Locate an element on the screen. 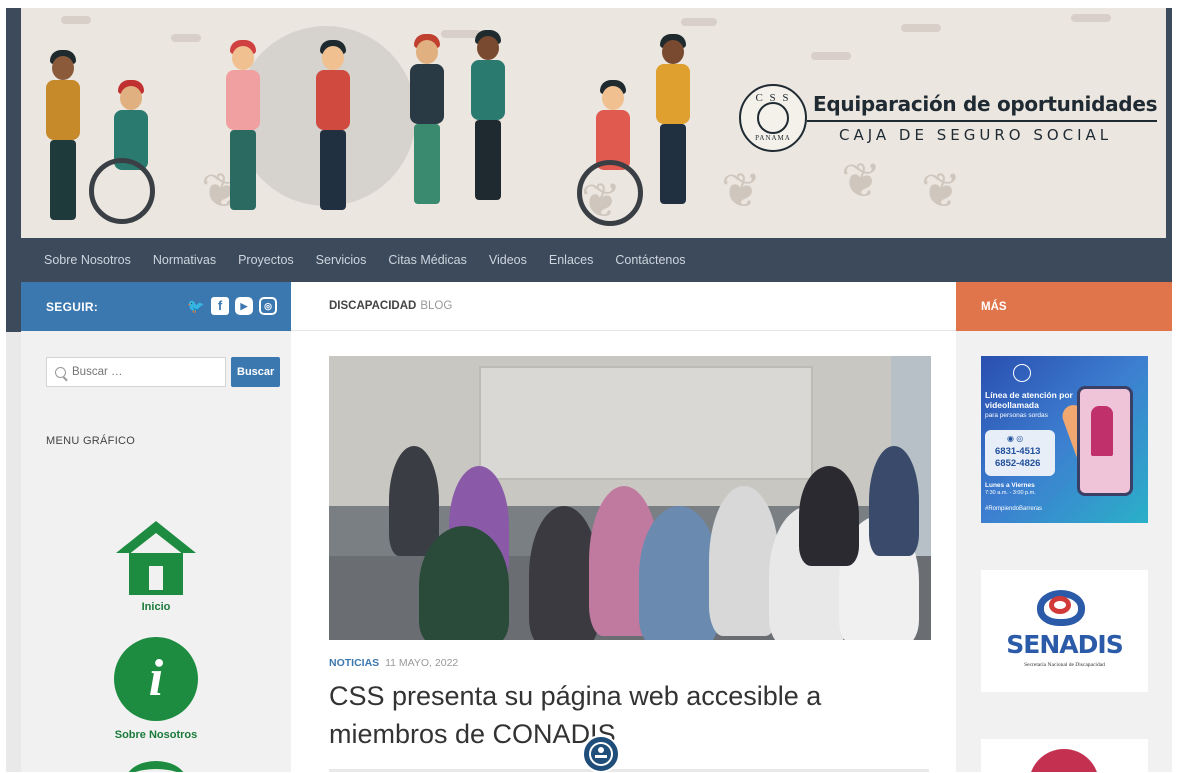 The image size is (1178, 773). frame-border is located at coordinates (13, 170).